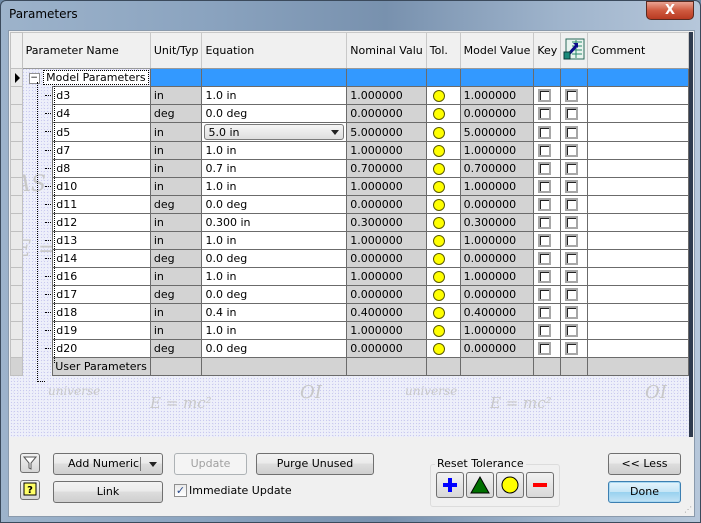 The image size is (701, 523). I want to click on parameter-name-cell: d7, so click(101, 150).